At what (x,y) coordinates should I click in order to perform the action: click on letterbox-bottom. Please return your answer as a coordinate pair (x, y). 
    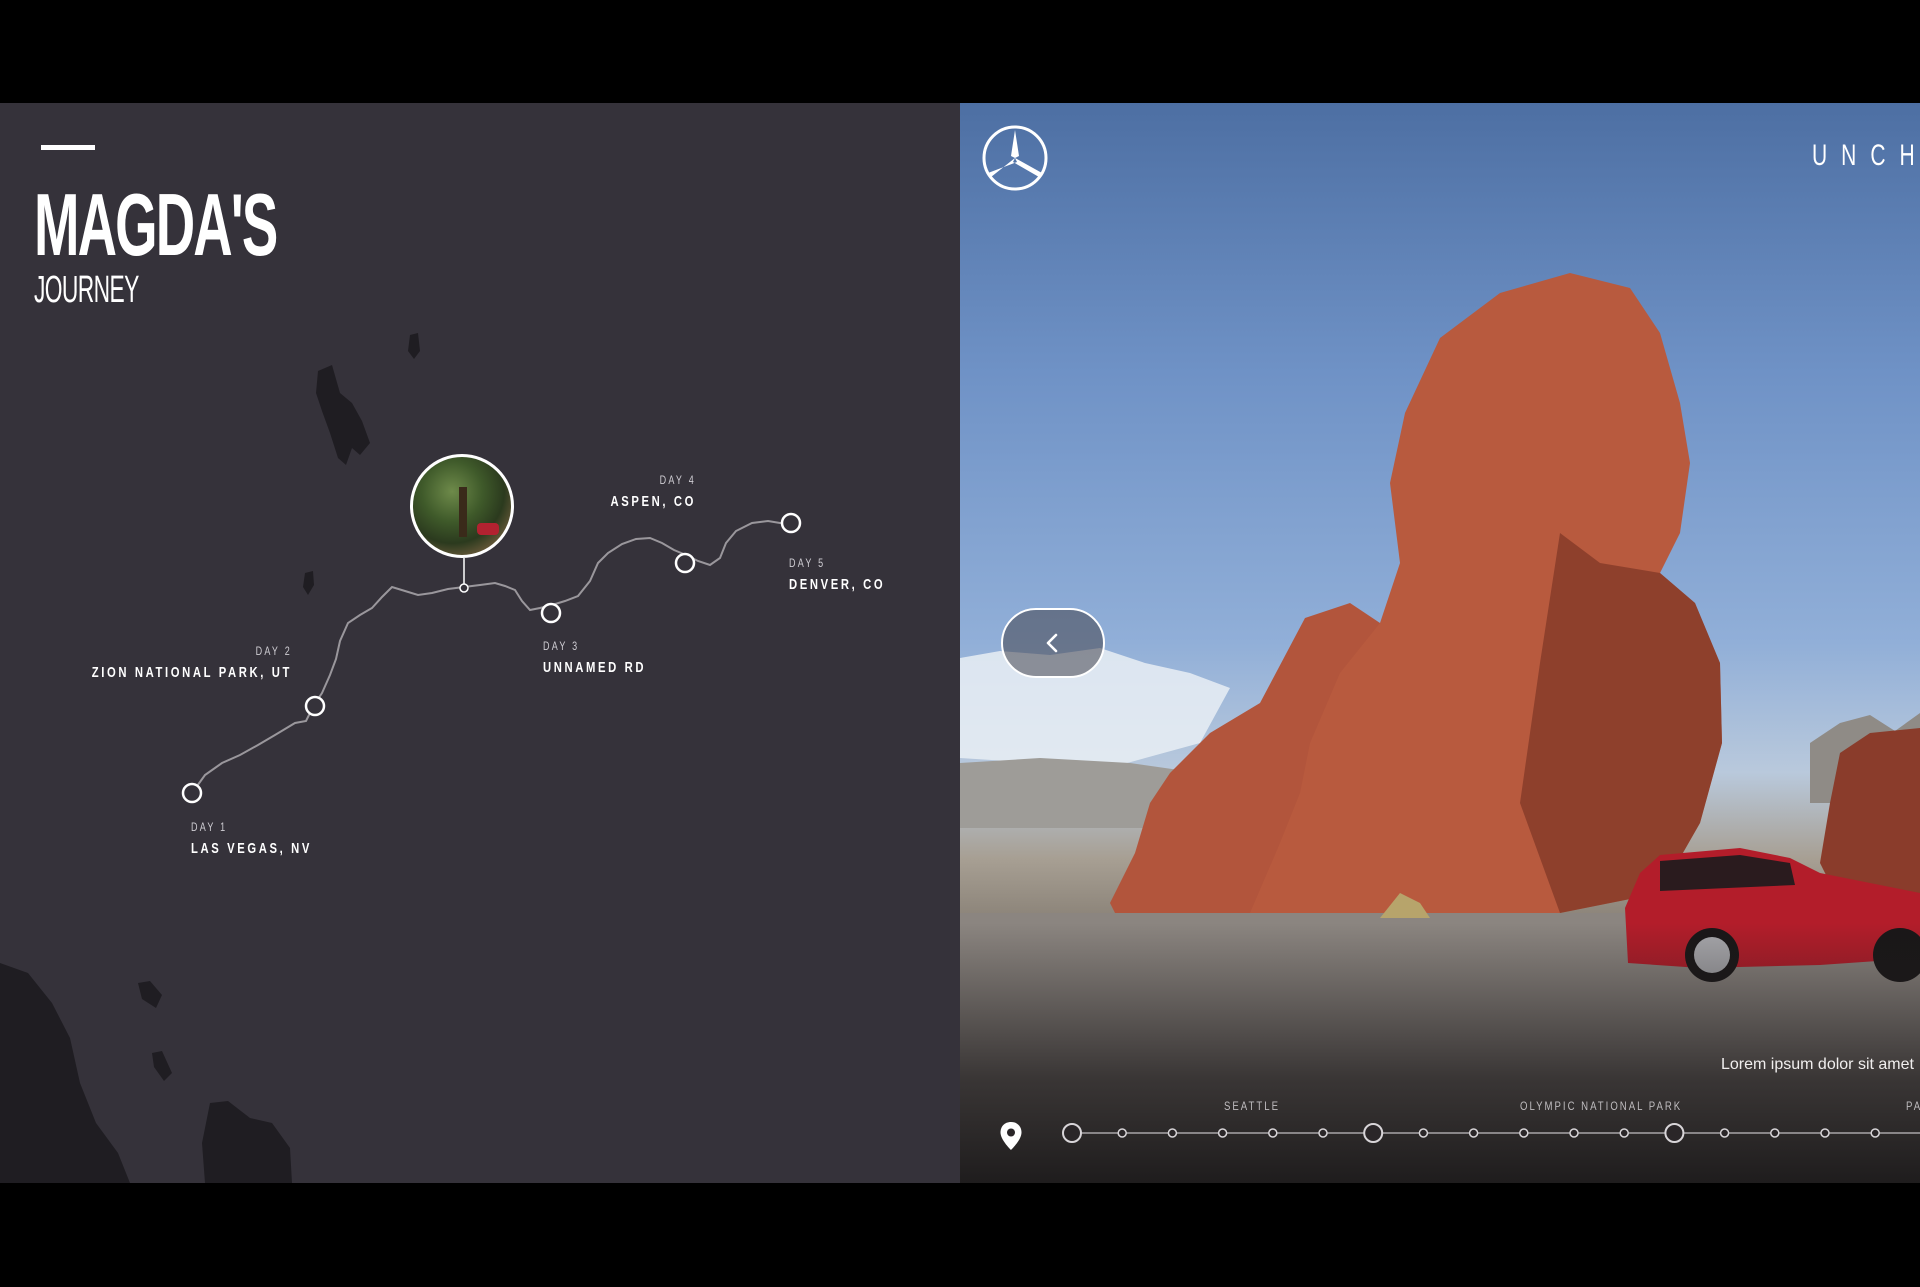
    Looking at the image, I should click on (960, 1235).